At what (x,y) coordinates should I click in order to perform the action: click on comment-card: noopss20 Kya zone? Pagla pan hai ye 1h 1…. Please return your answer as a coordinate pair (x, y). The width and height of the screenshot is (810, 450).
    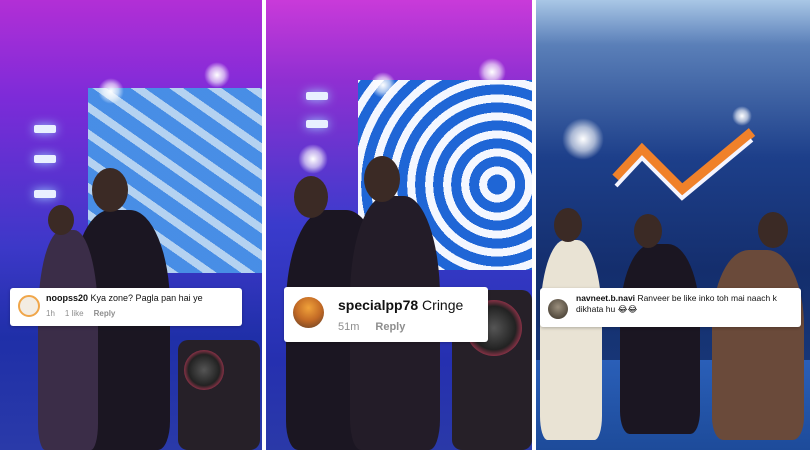
    Looking at the image, I should click on (126, 307).